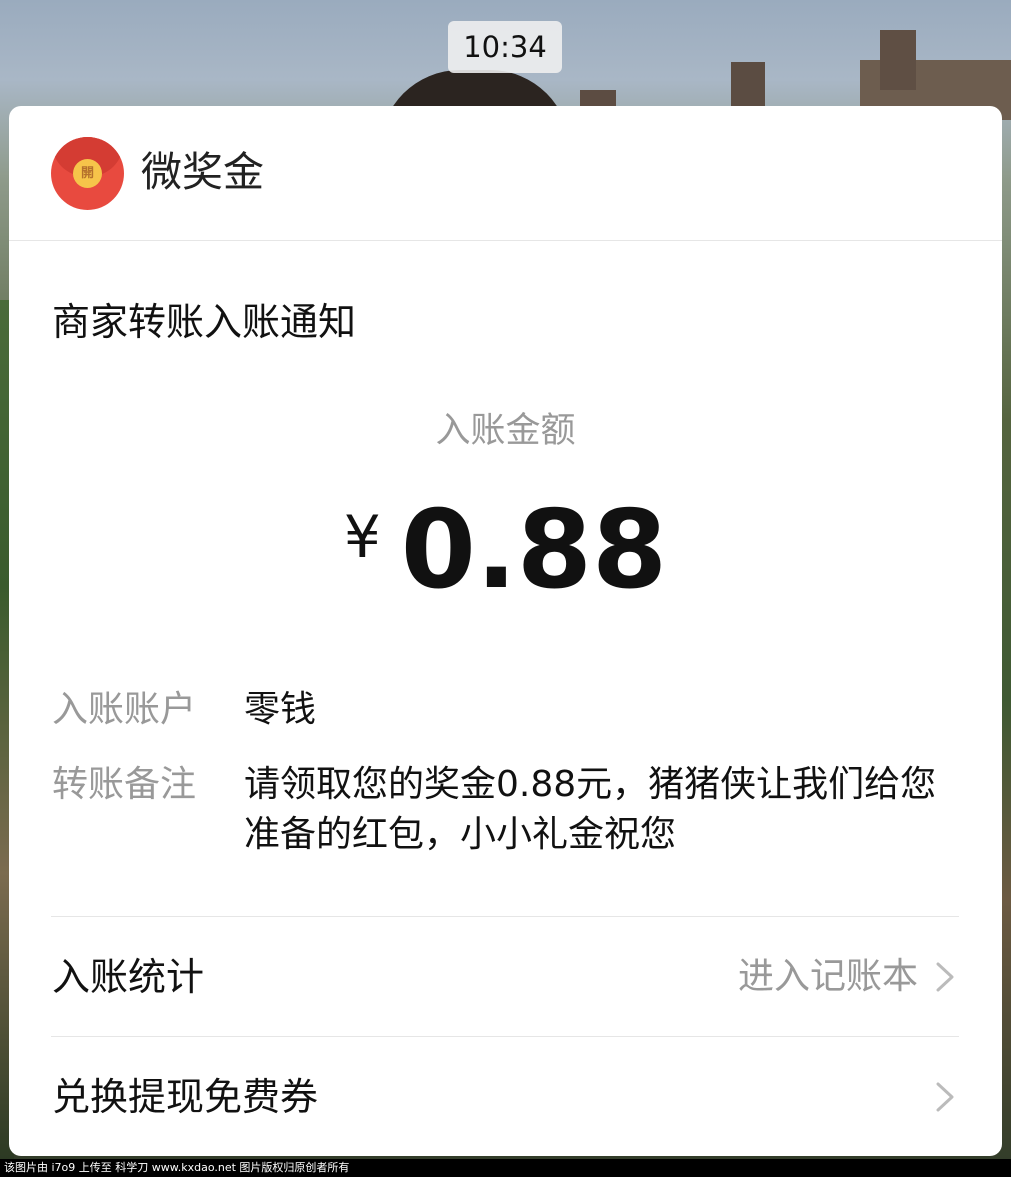 Image resolution: width=1011 pixels, height=1177 pixels. What do you see at coordinates (505, 47) in the screenshot?
I see `status-time: 10:34` at bounding box center [505, 47].